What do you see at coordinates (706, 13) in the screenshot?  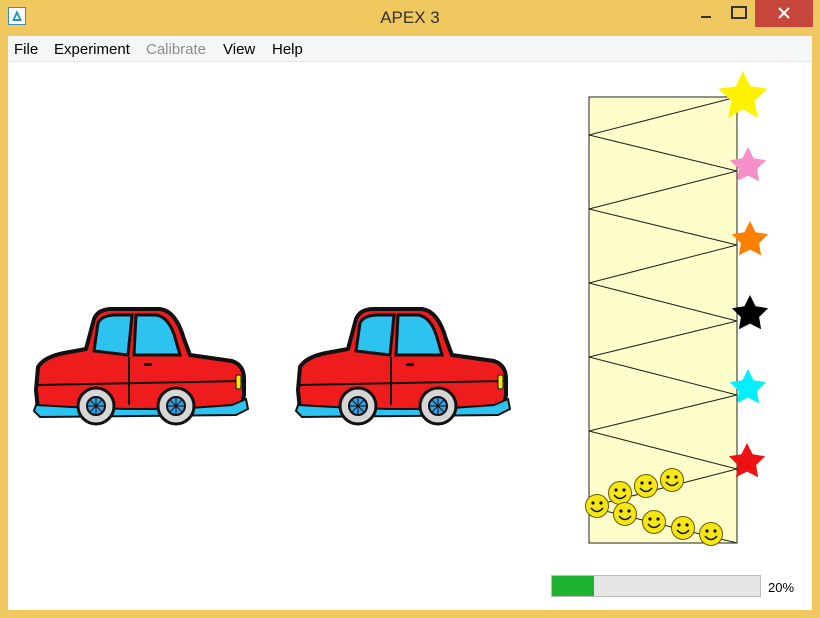 I see `minimize-button` at bounding box center [706, 13].